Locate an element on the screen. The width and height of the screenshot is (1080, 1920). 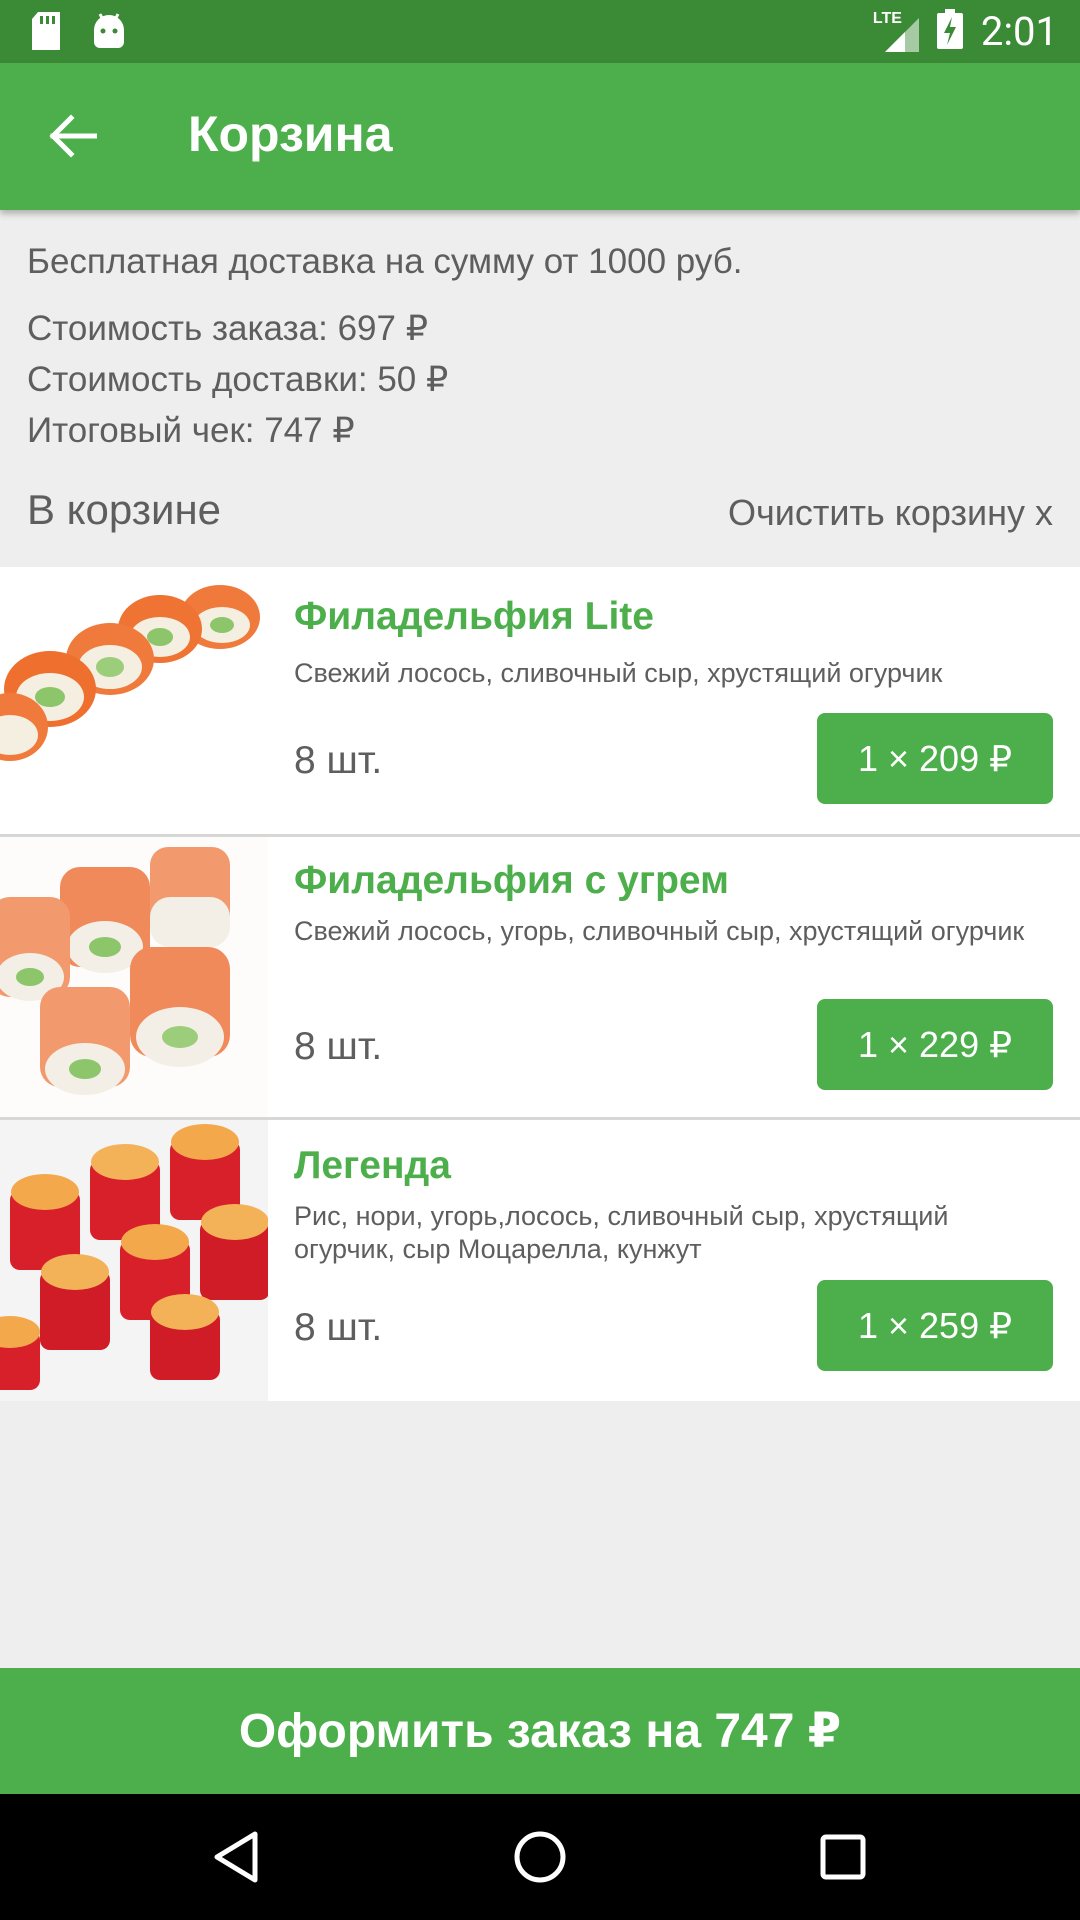
android-icon is located at coordinates (109, 33).